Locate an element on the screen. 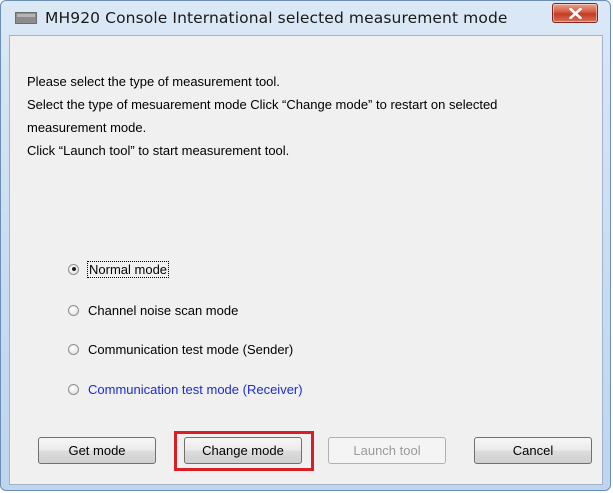 The image size is (613, 493). radio-communication-test-sender: Communication test mode (Sender) is located at coordinates (180, 349).